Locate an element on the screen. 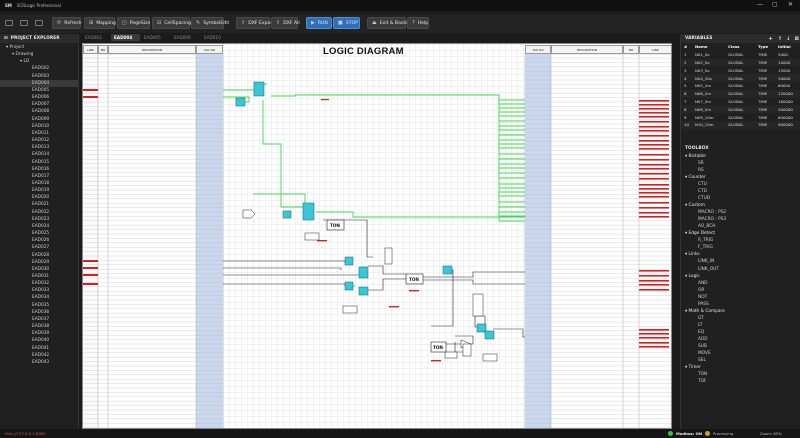 This screenshot has width=800, height=438. toolbox-category: ▾ Custom is located at coordinates (740, 205).